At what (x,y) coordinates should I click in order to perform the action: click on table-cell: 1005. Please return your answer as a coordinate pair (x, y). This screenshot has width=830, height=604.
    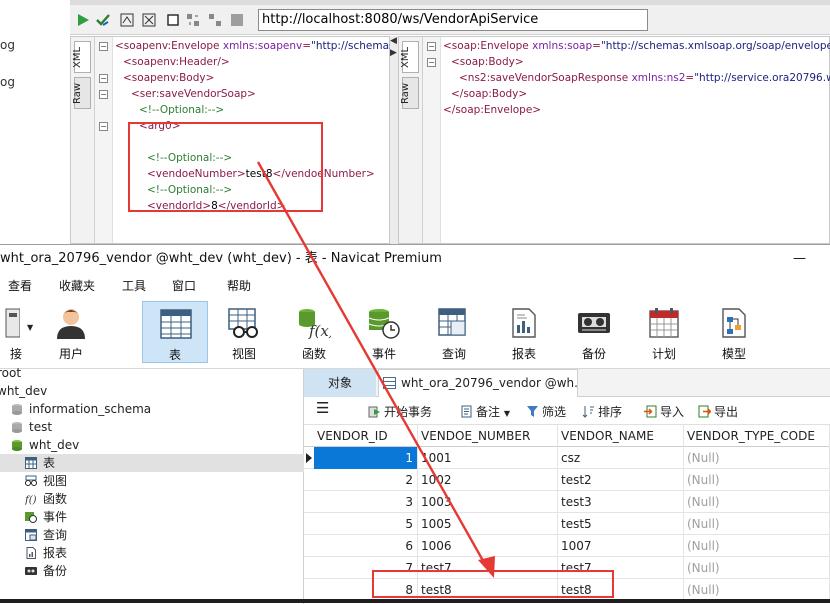
    Looking at the image, I should click on (488, 524).